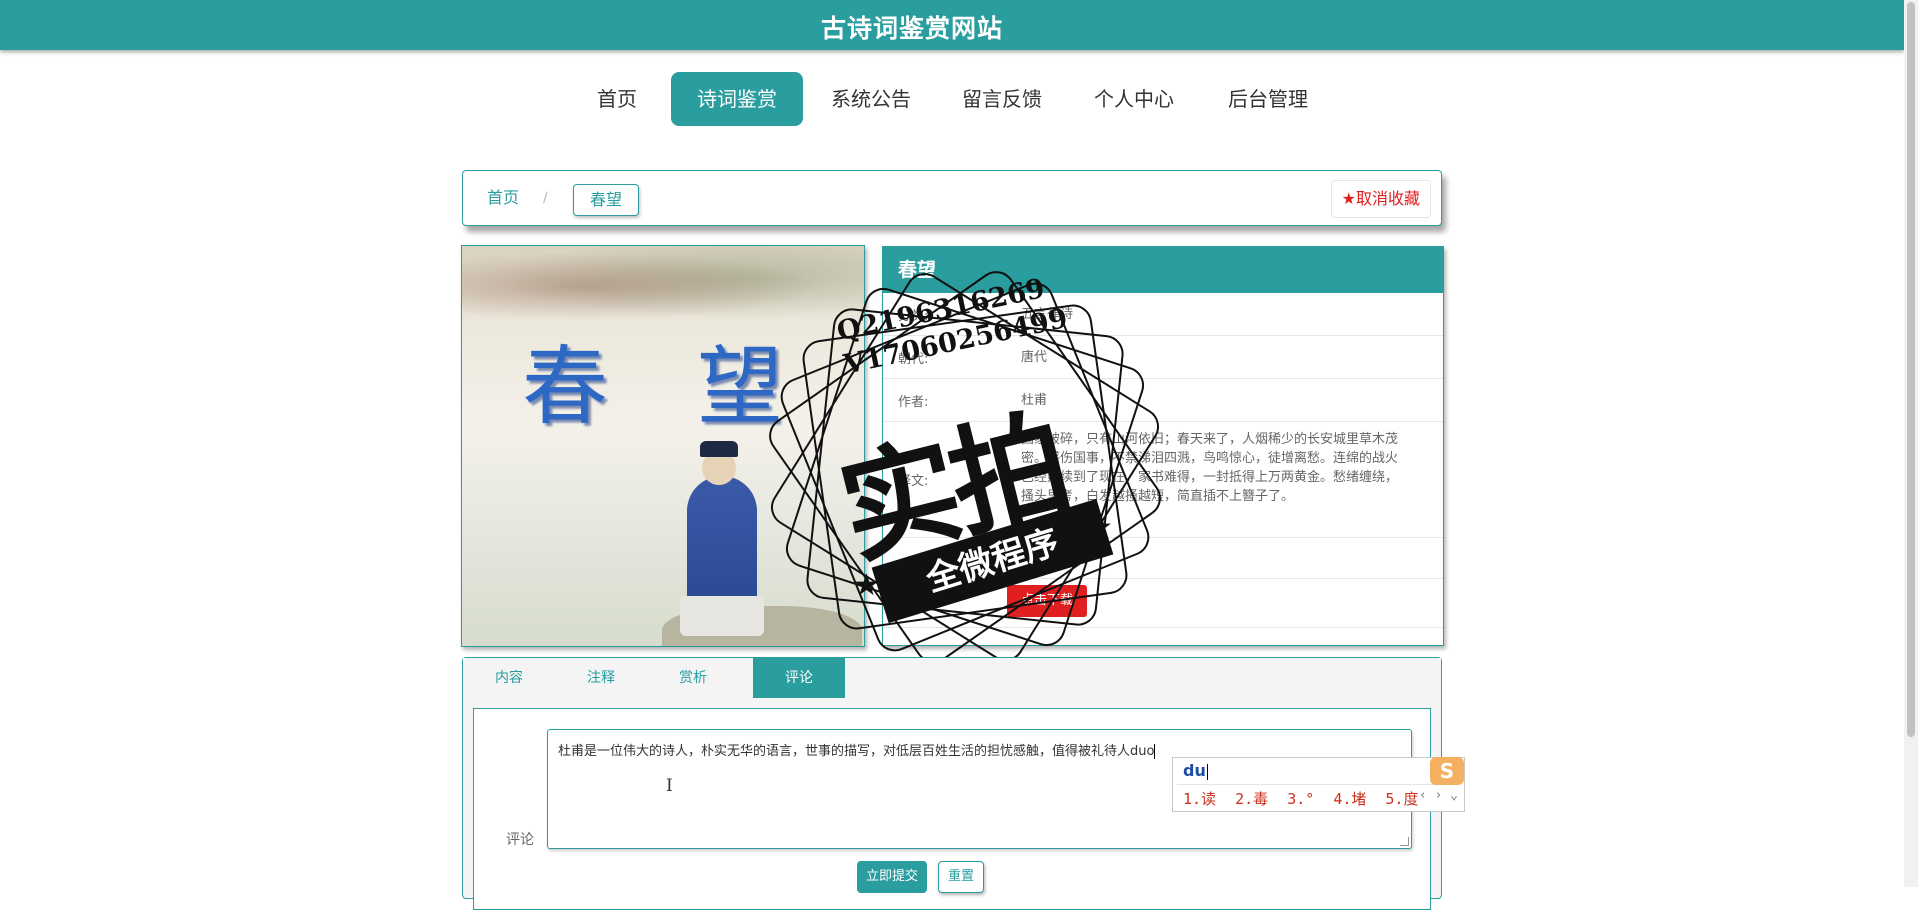 Image resolution: width=1918 pixels, height=910 pixels. I want to click on ibeam-cursor-icon: I, so click(669, 786).